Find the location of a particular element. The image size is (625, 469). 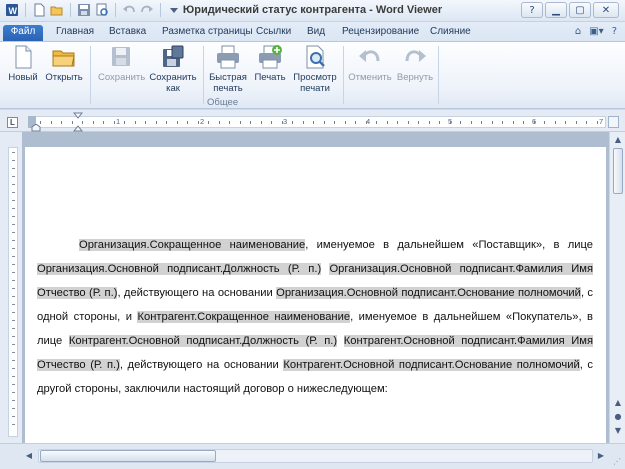

scroll-up-icon: ▲ is located at coordinates (618, 140).